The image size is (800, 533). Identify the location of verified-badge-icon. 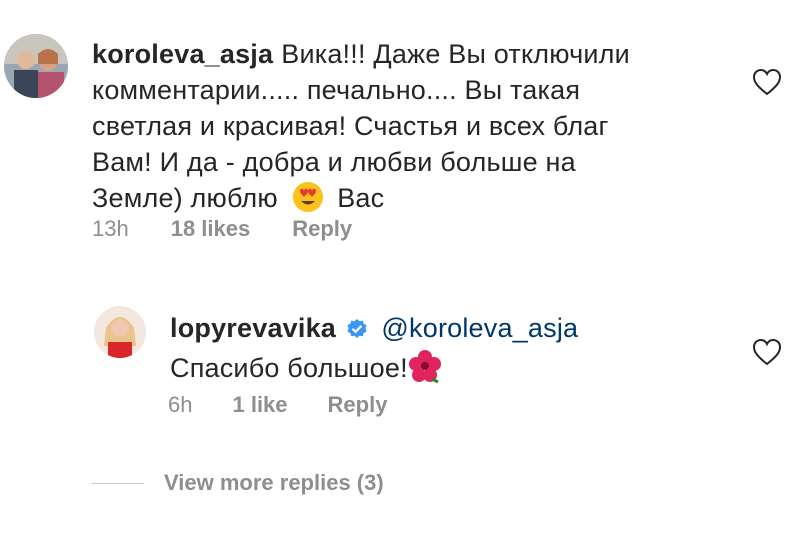
(357, 331).